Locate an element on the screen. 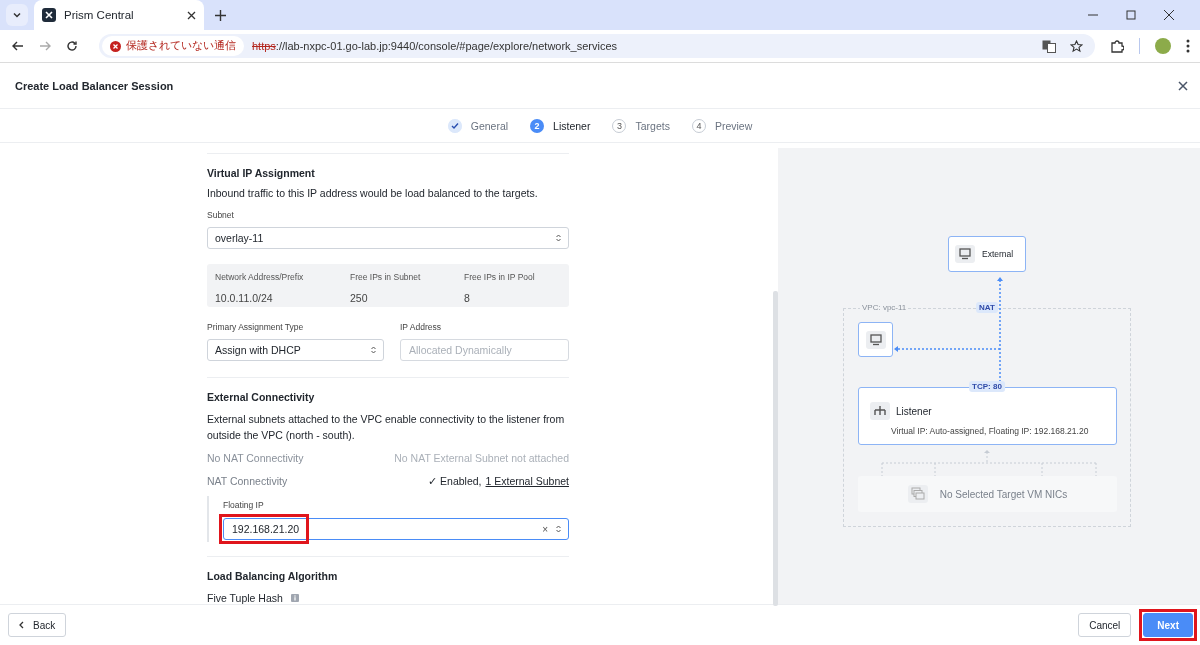 The image size is (1200, 645). connectivity-label: NAT Connectivity is located at coordinates (248, 481).